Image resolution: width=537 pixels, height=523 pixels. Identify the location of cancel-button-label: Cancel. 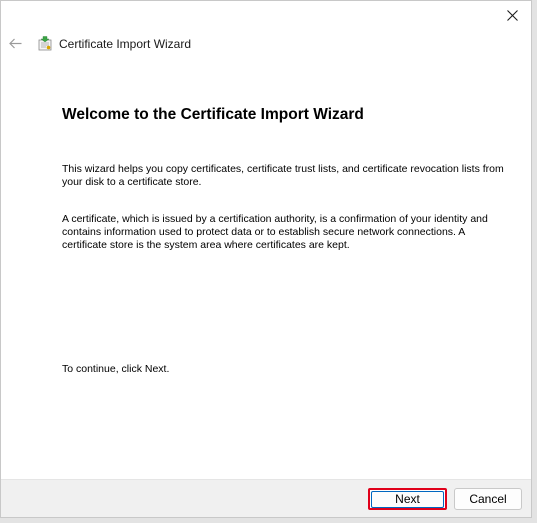
(488, 499).